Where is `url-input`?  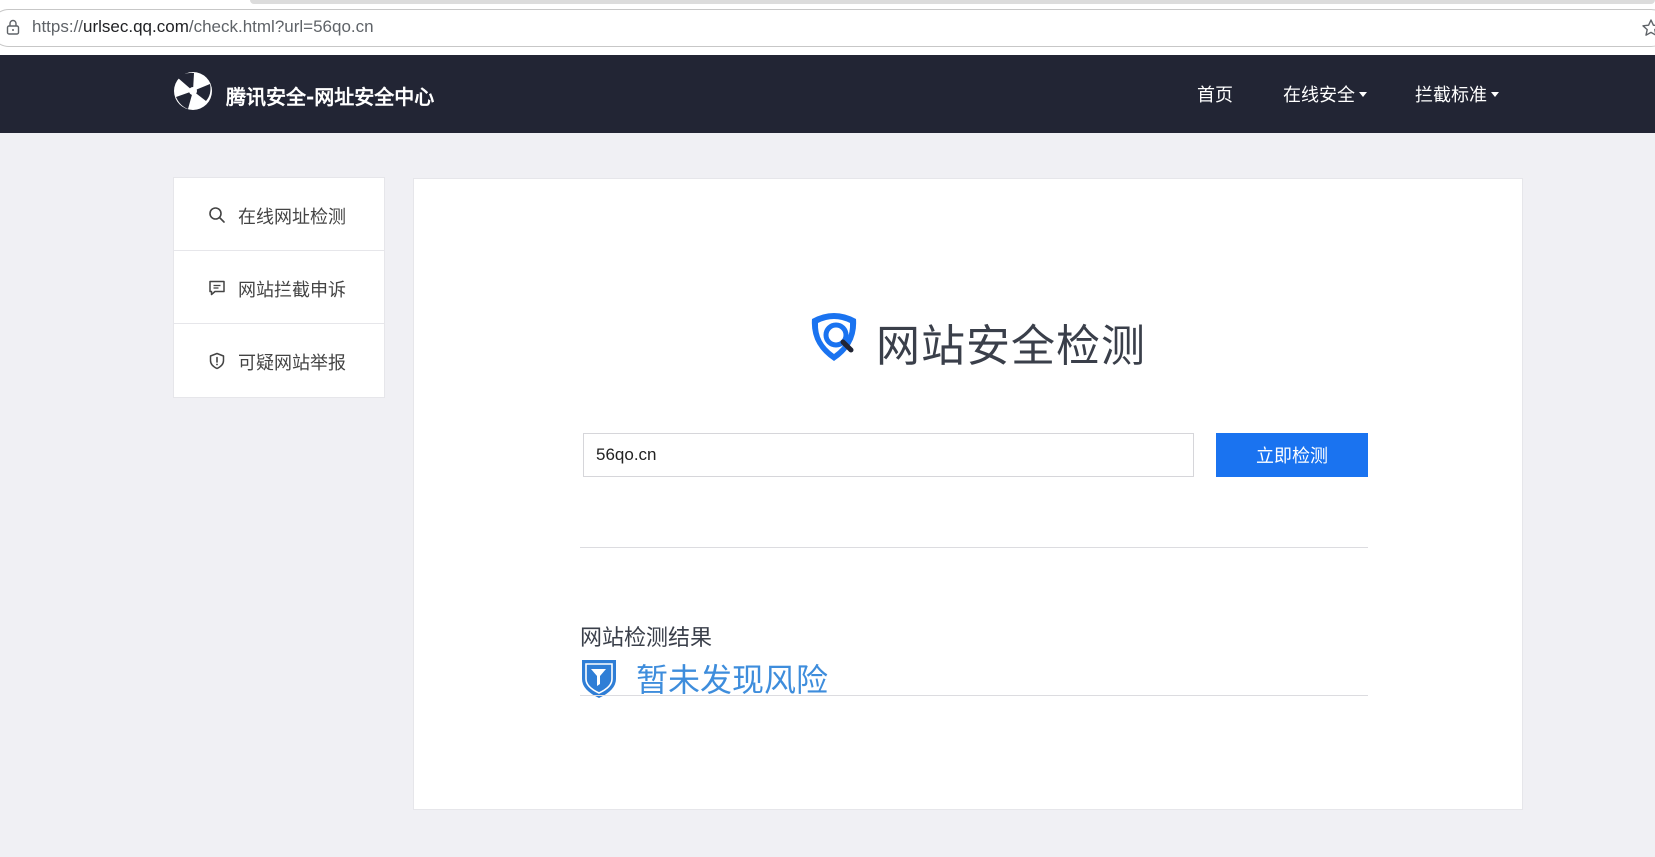
url-input is located at coordinates (888, 455).